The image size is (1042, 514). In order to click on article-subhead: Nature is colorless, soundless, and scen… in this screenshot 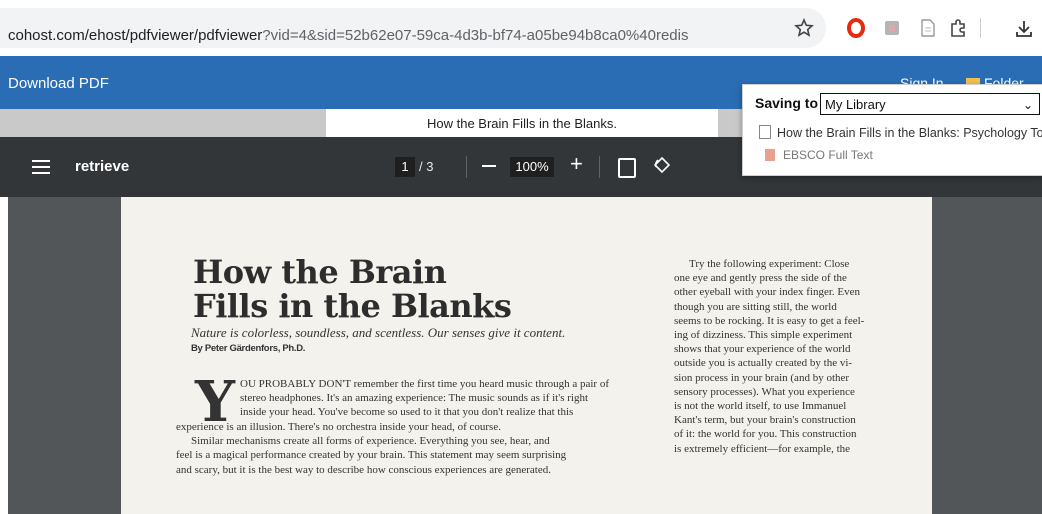, I will do `click(378, 332)`.